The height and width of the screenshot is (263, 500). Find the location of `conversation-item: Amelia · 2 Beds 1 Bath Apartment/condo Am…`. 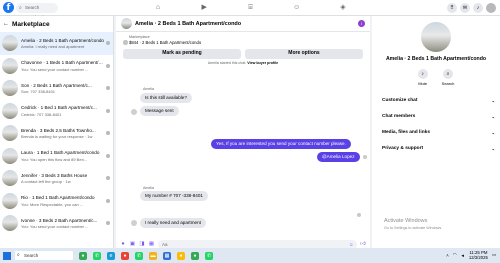

conversation-item: Amelia · 2 Beds 1 Bath Apartment/condo Am… is located at coordinates (56, 43).